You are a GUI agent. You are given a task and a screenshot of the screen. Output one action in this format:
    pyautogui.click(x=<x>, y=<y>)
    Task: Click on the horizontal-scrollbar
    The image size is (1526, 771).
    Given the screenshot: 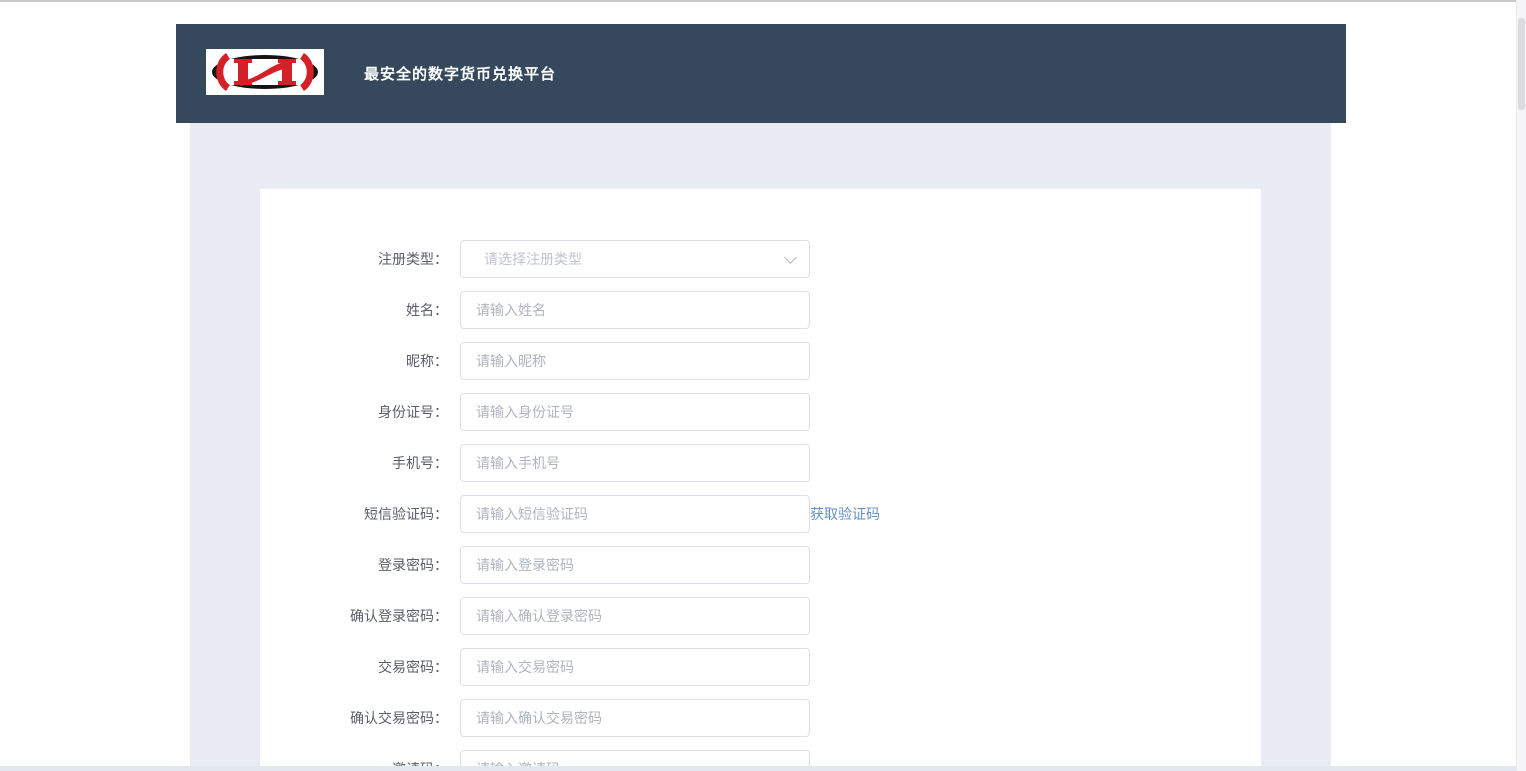 What is the action you would take?
    pyautogui.click(x=763, y=768)
    